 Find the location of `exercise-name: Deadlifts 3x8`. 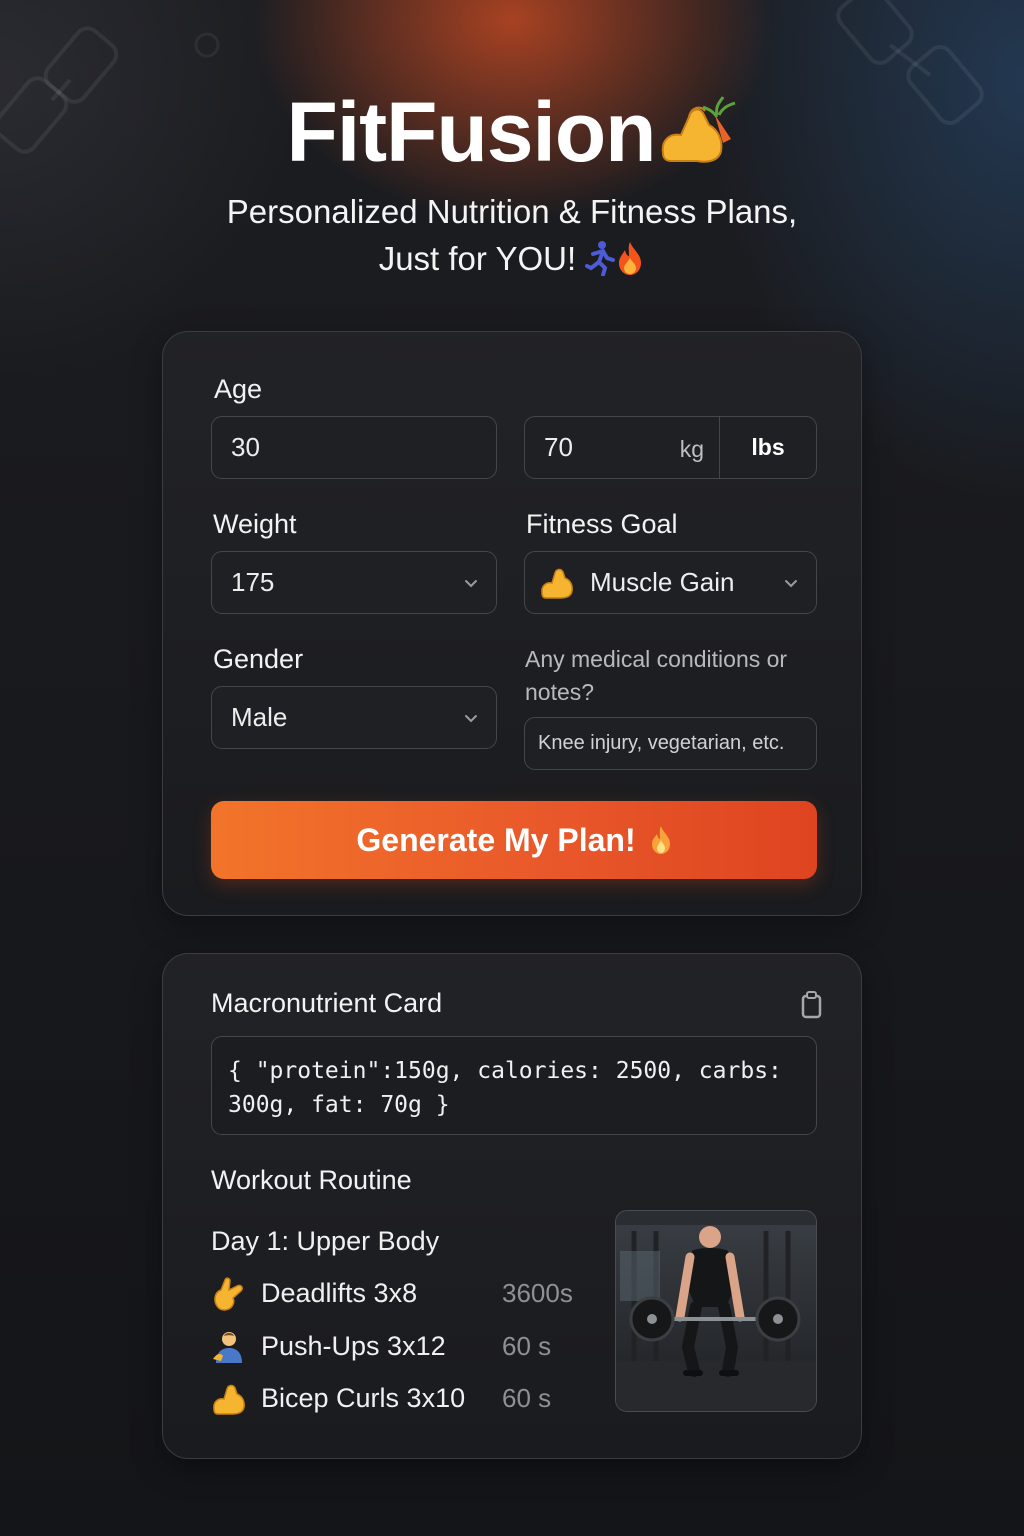

exercise-name: Deadlifts 3x8 is located at coordinates (339, 1293).